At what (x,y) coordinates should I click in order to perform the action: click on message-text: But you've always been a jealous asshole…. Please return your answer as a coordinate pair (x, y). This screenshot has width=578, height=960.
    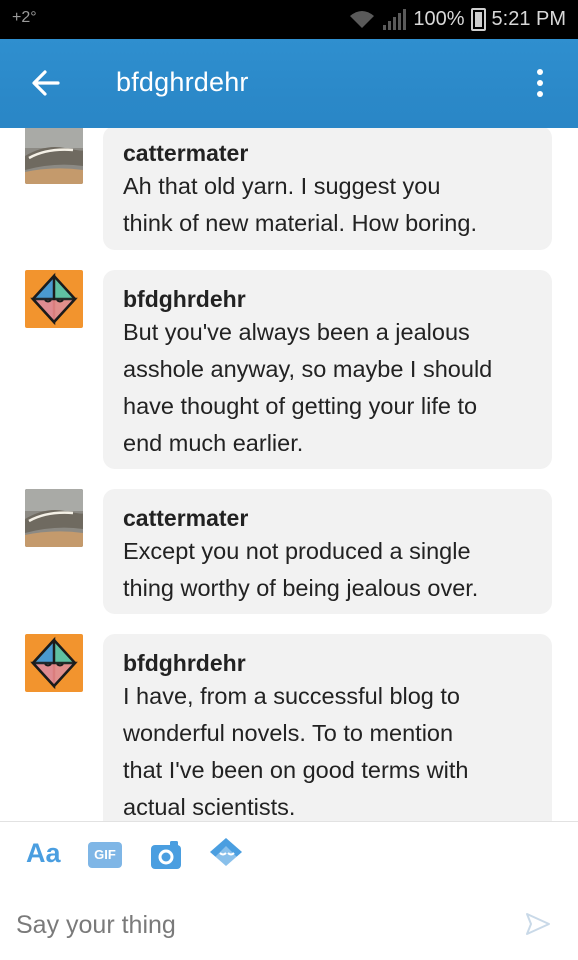
    Looking at the image, I should click on (327, 388).